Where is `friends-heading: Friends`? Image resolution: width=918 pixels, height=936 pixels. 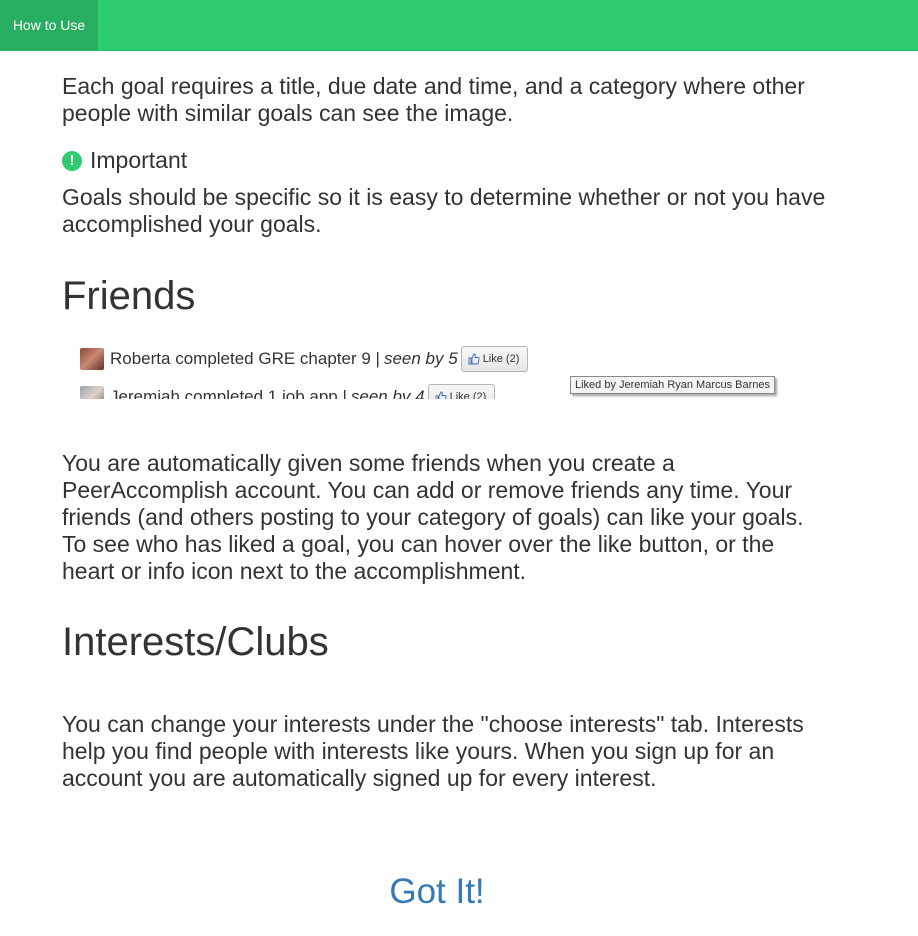 friends-heading: Friends is located at coordinates (129, 296).